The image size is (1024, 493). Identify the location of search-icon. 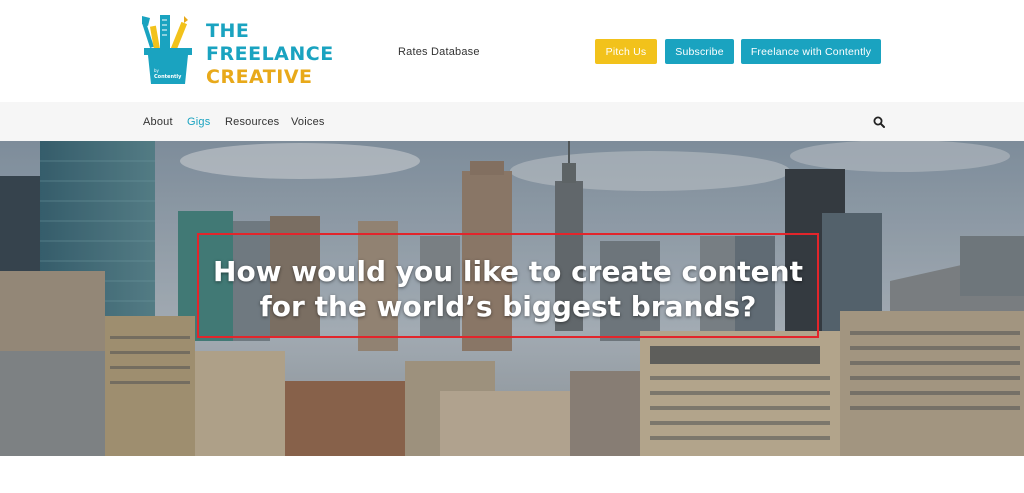
(879, 122).